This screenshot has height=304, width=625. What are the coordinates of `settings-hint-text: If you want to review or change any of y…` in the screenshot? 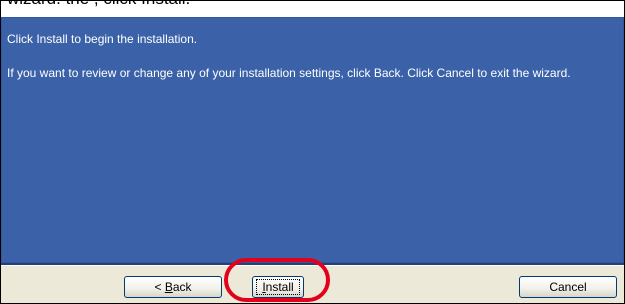 It's located at (289, 73).